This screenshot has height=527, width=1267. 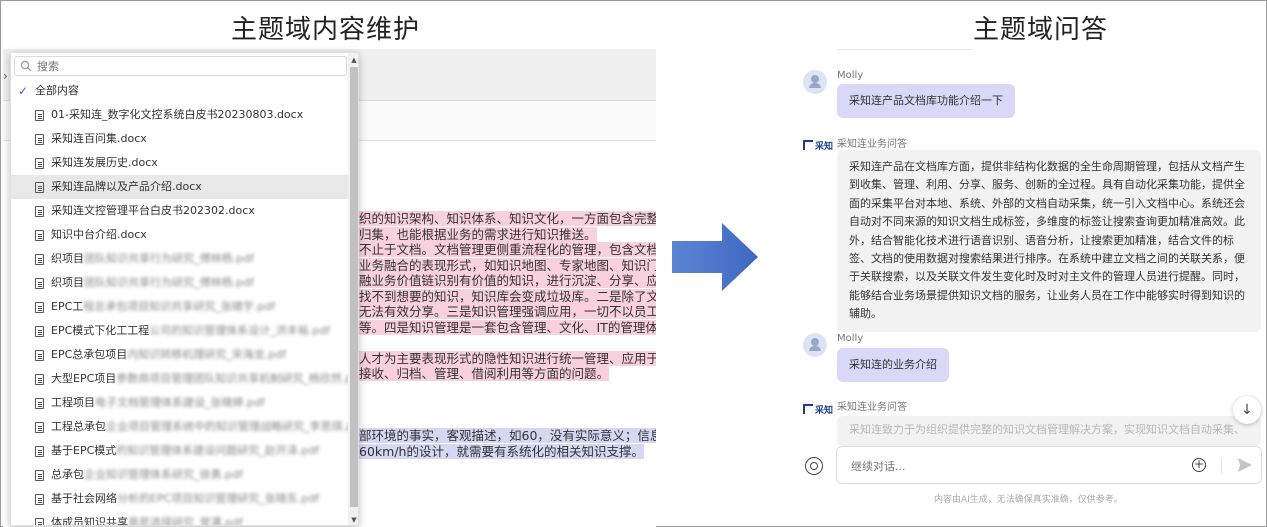 What do you see at coordinates (26, 66) in the screenshot?
I see `search-icon` at bounding box center [26, 66].